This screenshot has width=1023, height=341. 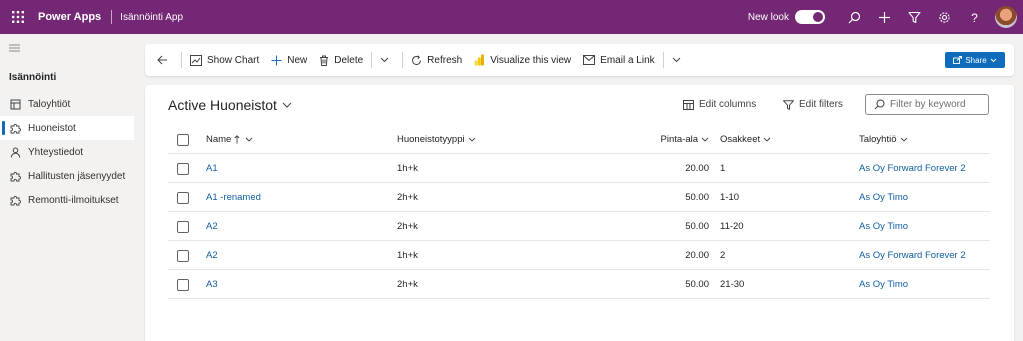 I want to click on filter-icon, so click(x=914, y=17).